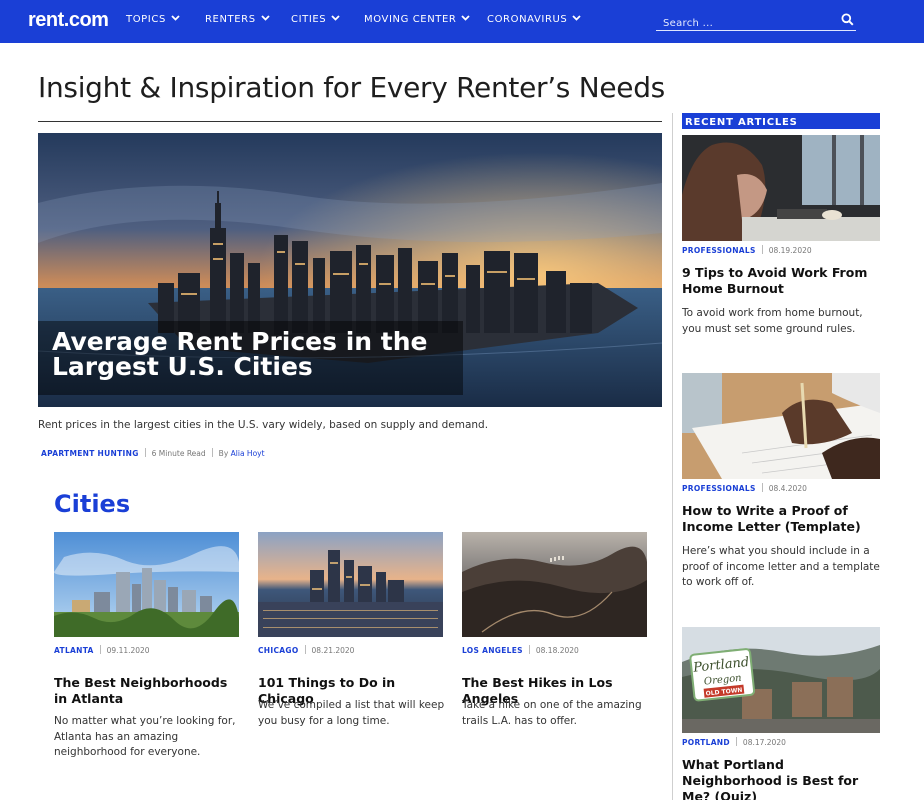 Image resolution: width=924 pixels, height=800 pixels. What do you see at coordinates (764, 742) in the screenshot?
I see `article-date: 08.17.2020` at bounding box center [764, 742].